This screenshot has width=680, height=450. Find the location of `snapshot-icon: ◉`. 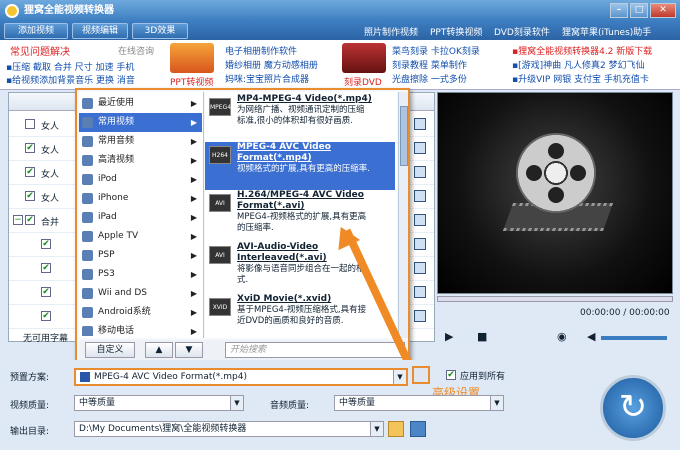

snapshot-icon: ◉ is located at coordinates (562, 336).